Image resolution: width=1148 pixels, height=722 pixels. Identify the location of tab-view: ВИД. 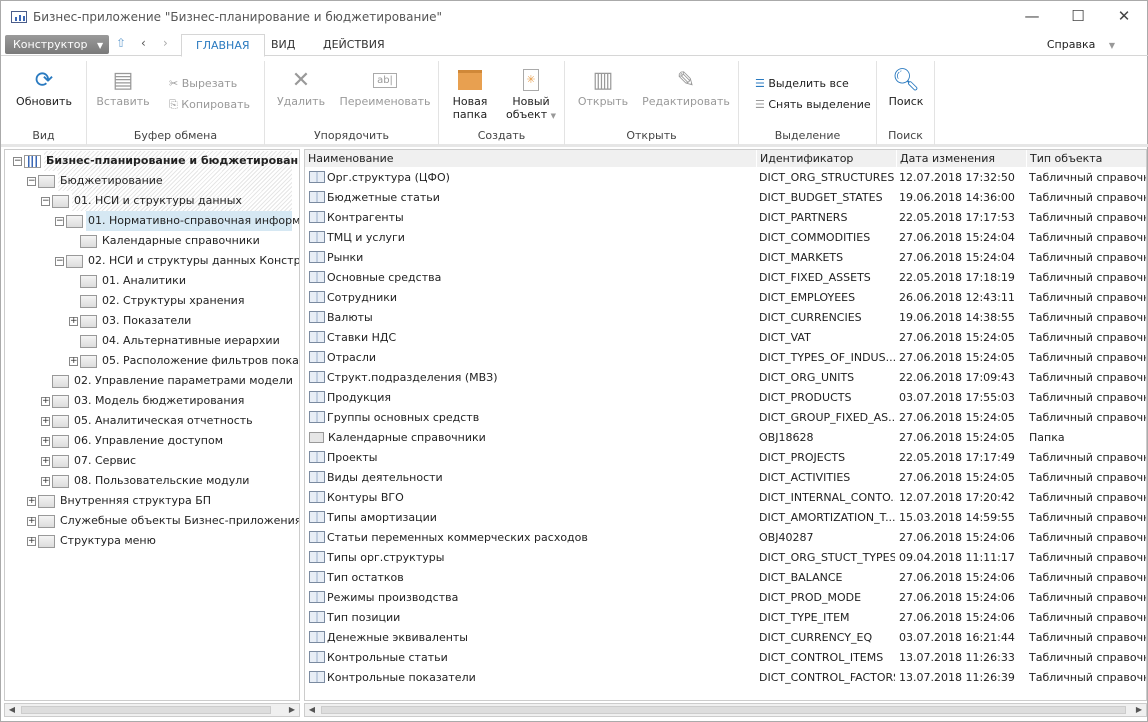
(283, 45).